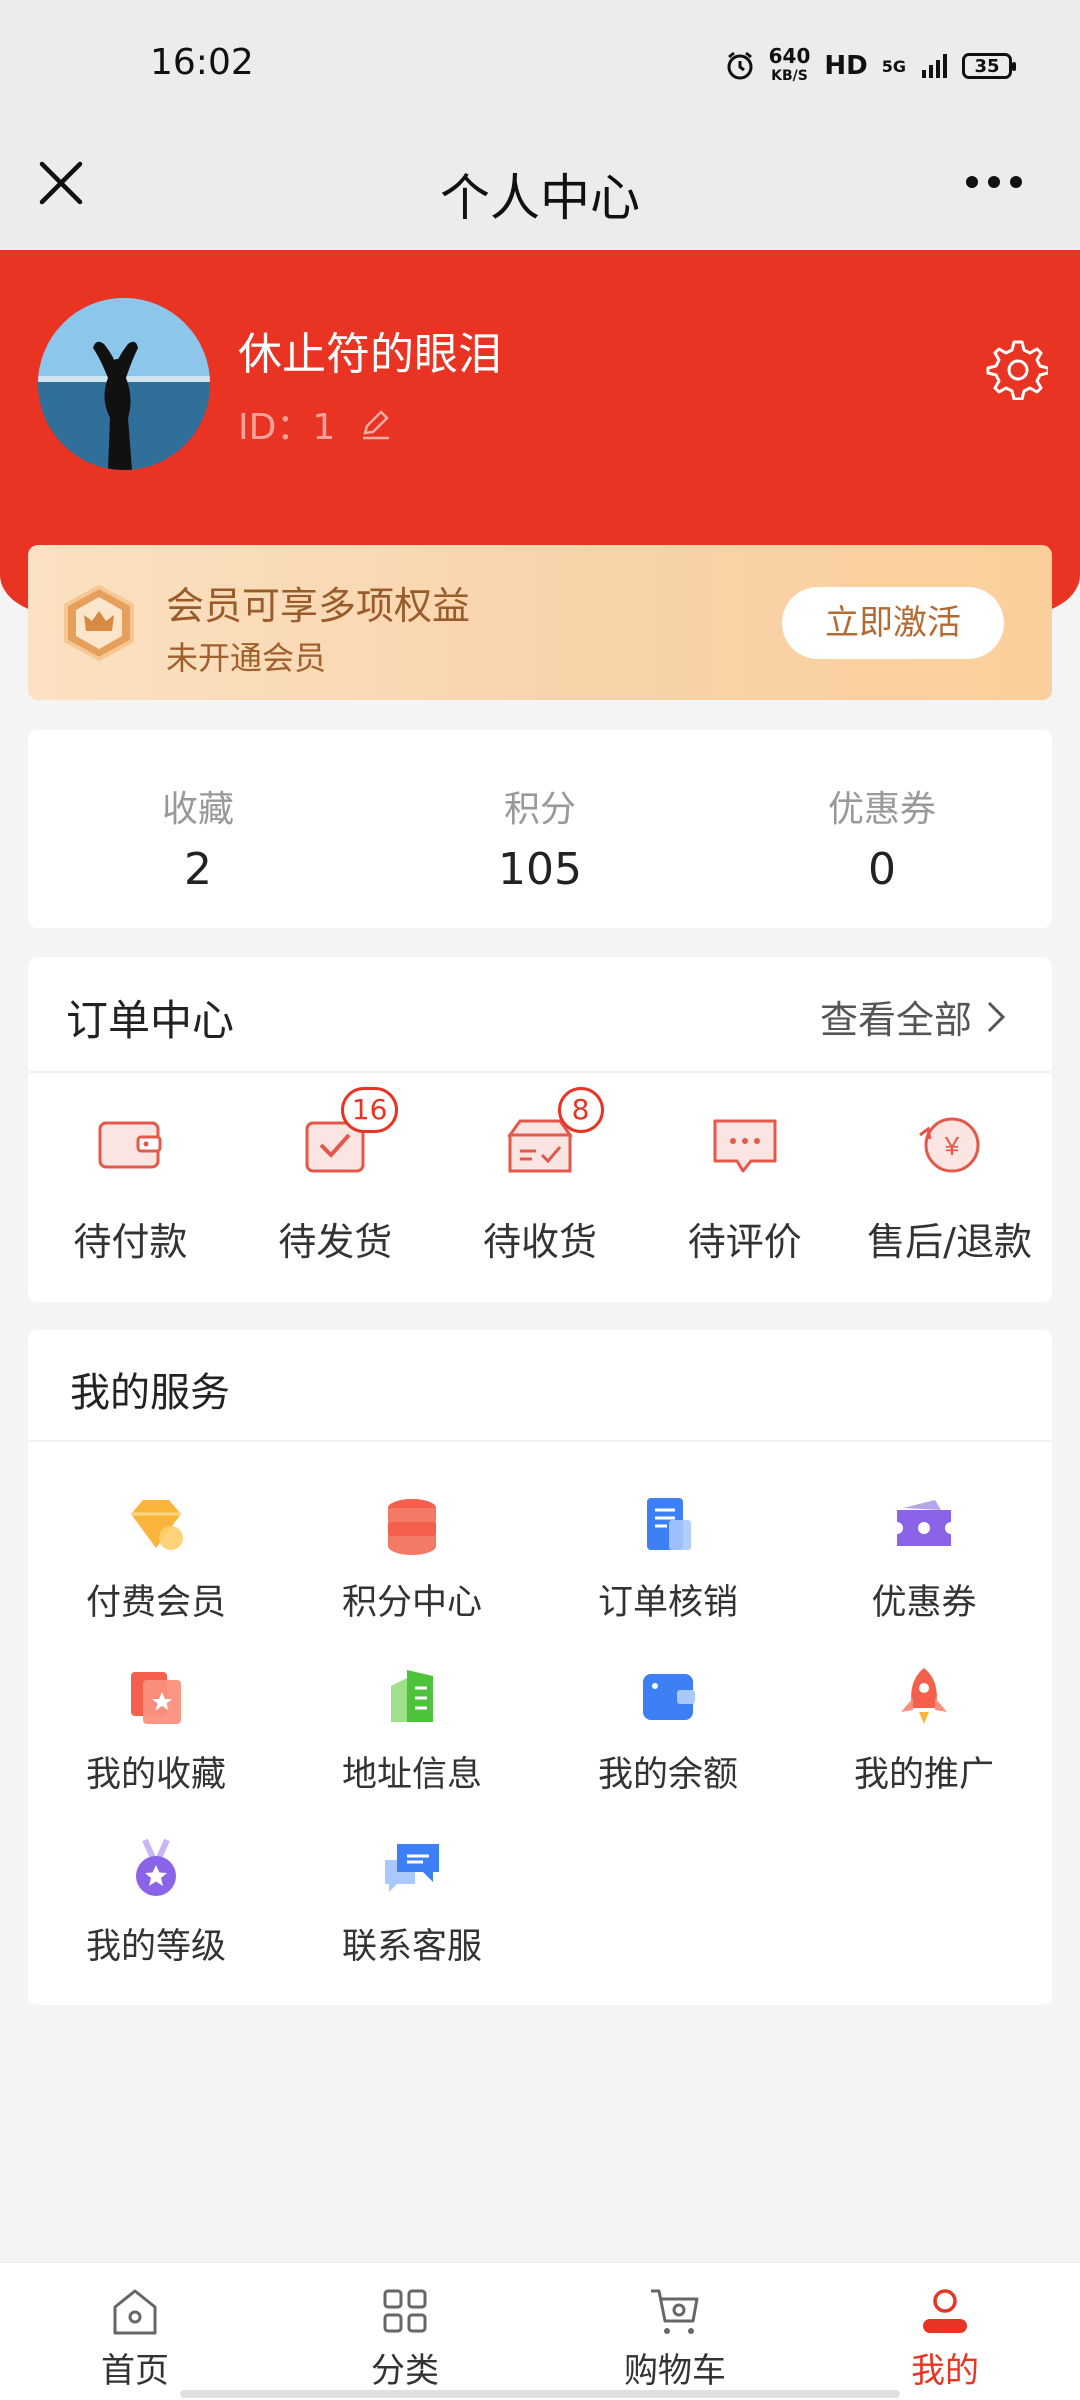 The image size is (1080, 2400). What do you see at coordinates (924, 1696) in the screenshot?
I see `rocket-icon` at bounding box center [924, 1696].